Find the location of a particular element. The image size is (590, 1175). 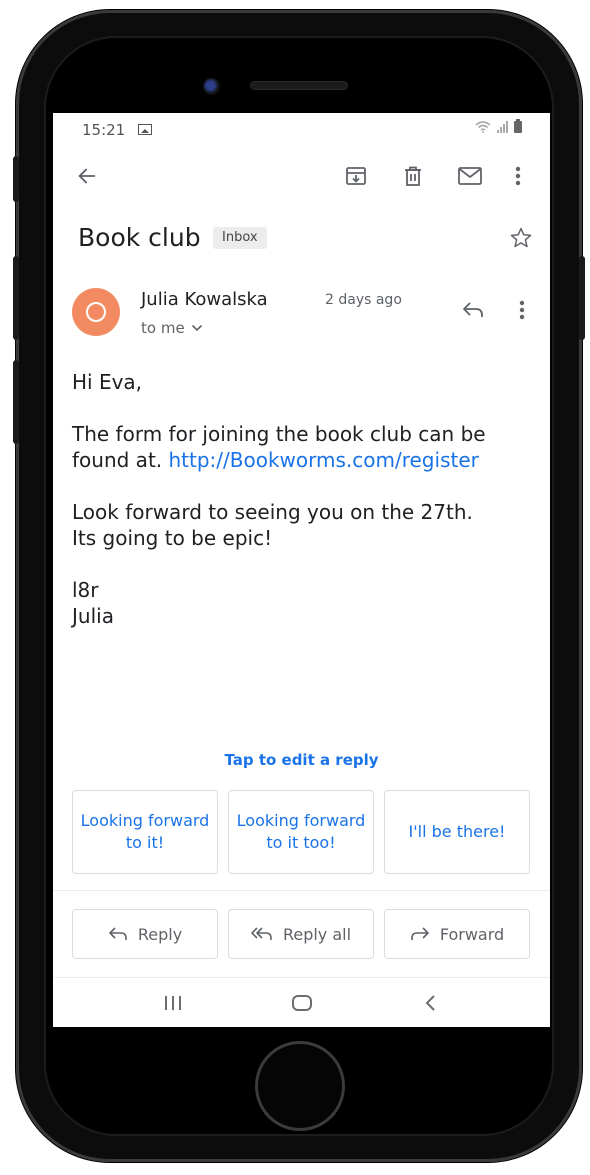

email-subject: Book club is located at coordinates (139, 237).